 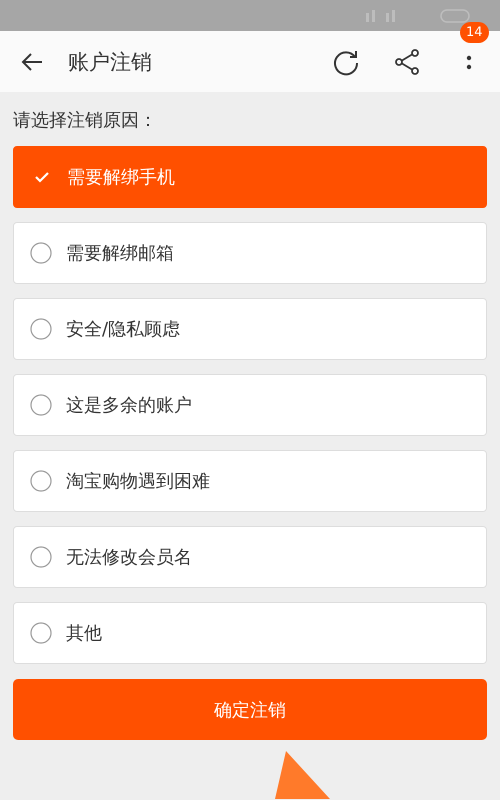 I want to click on check-icon, so click(x=42, y=177).